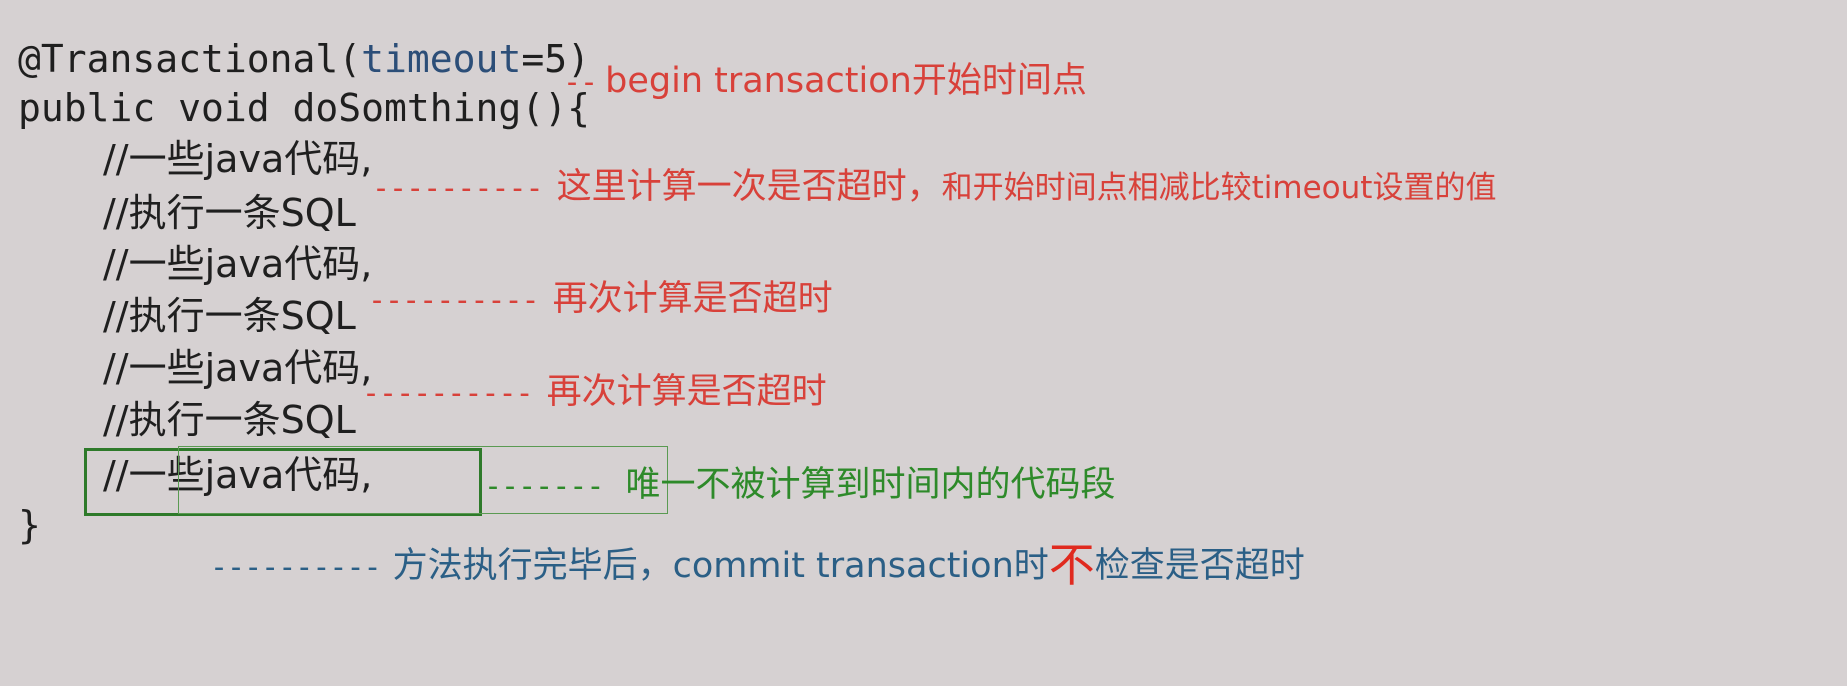  Describe the element at coordinates (580, 82) in the screenshot. I see `dash-begin: --` at that location.